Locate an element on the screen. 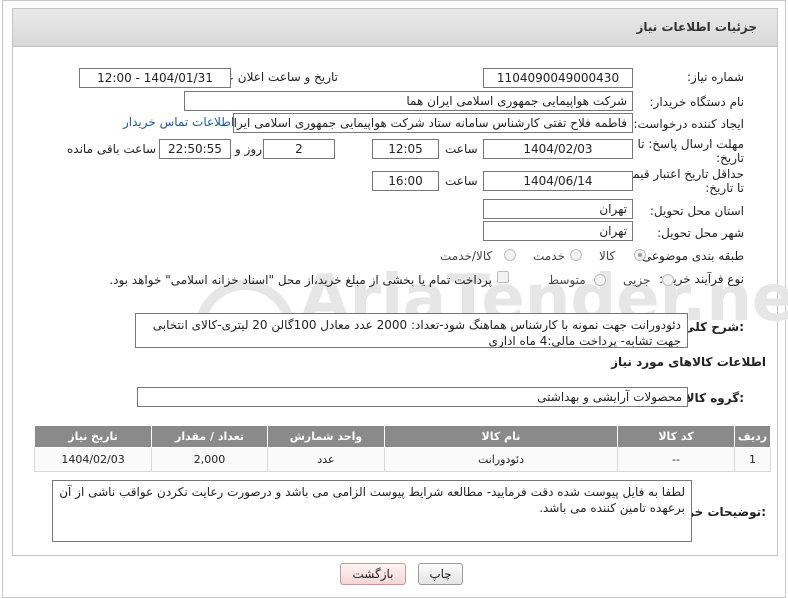 This screenshot has height=598, width=788. deadline-date-field: 1404/02/03 is located at coordinates (558, 149).